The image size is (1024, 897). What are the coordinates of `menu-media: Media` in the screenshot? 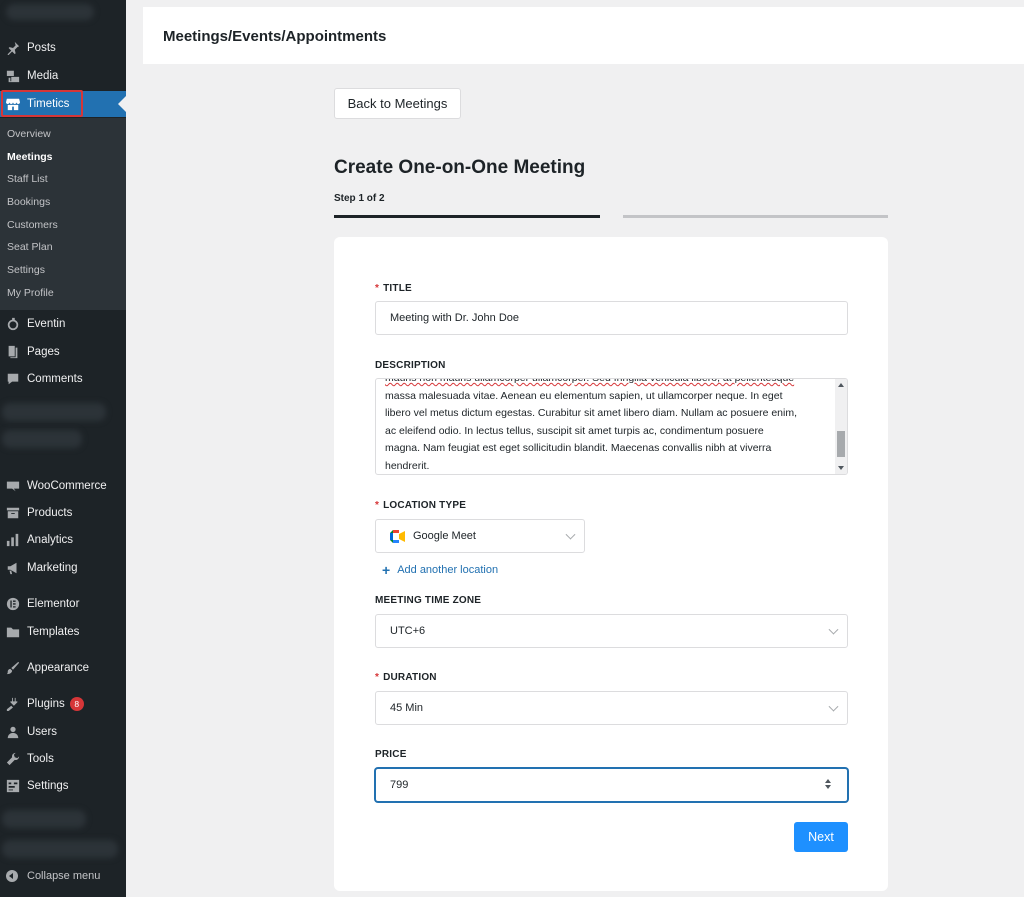 It's located at (63, 76).